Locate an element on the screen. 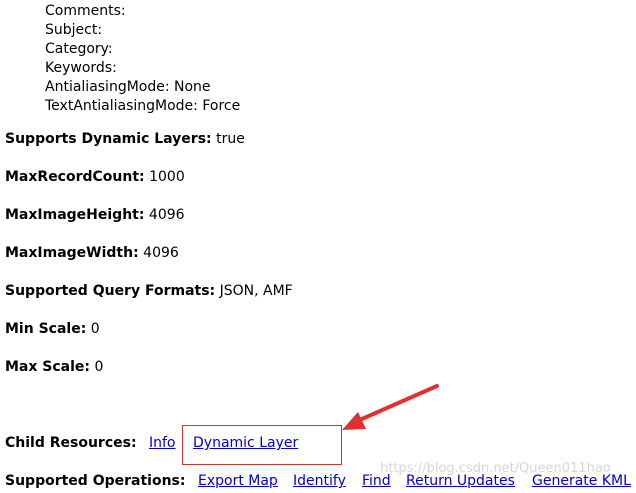  operation-identify-link: Identify is located at coordinates (319, 481).